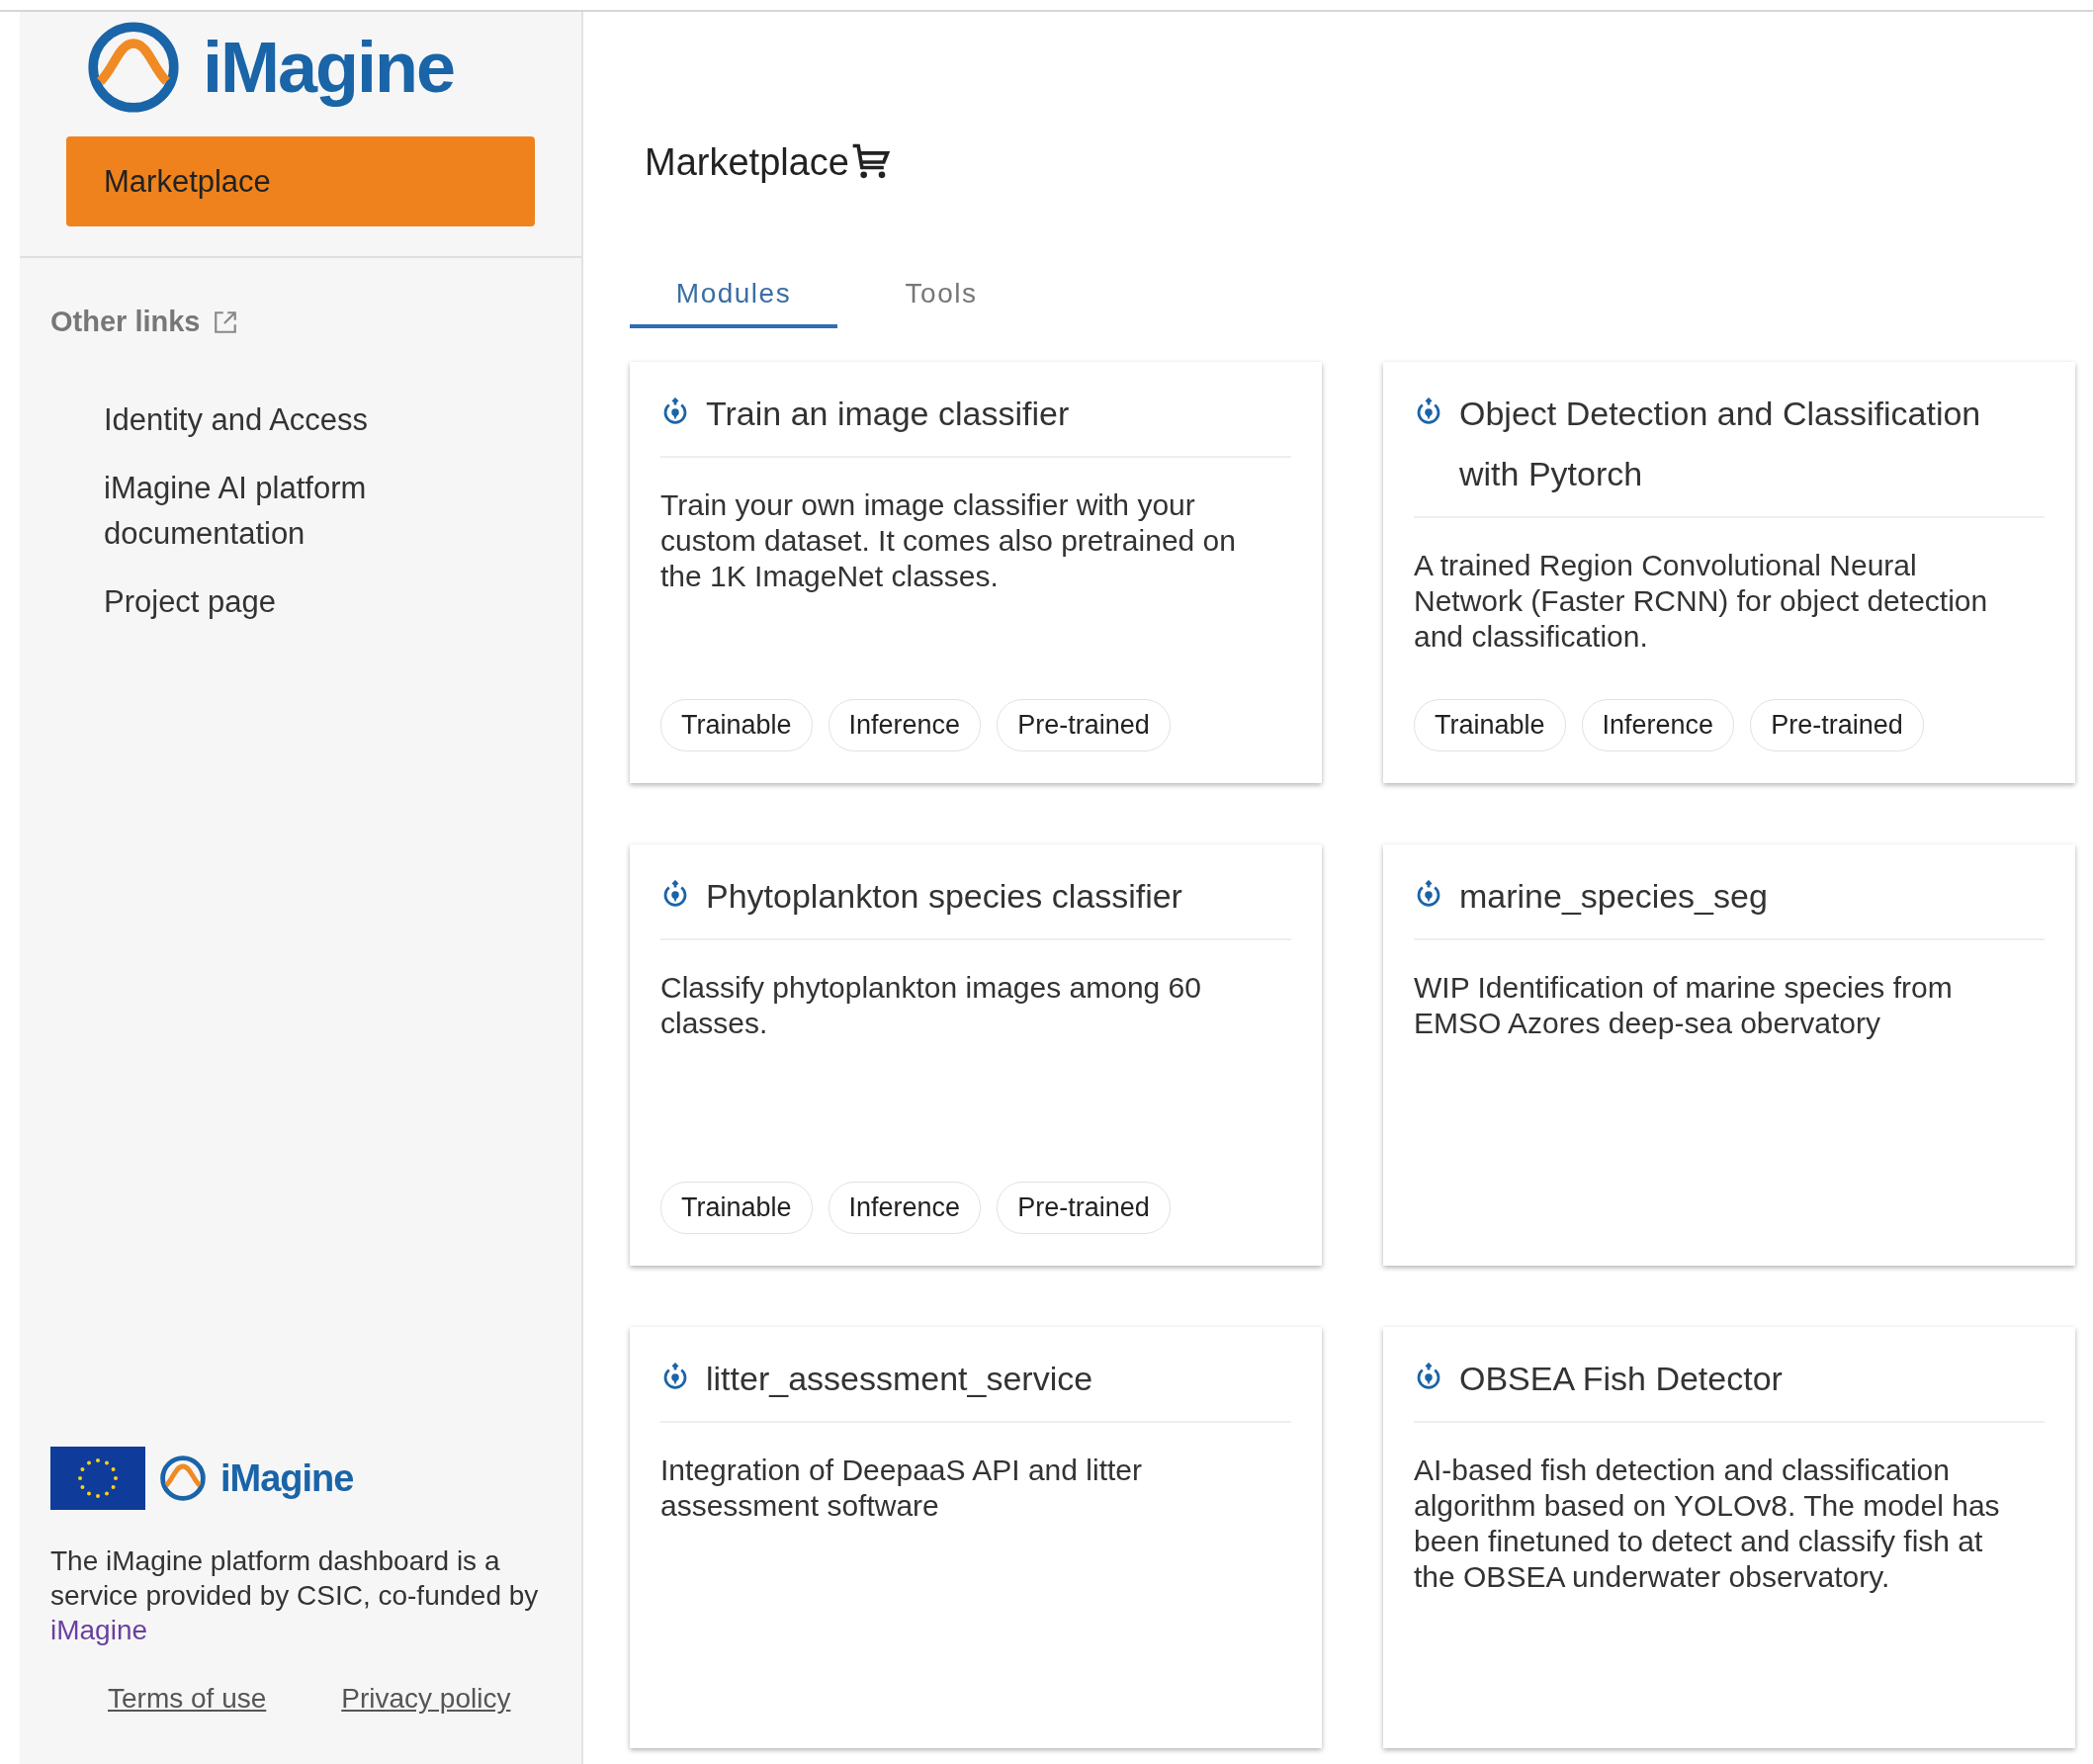 This screenshot has width=2093, height=1764. What do you see at coordinates (733, 295) in the screenshot?
I see `tab: Modules` at bounding box center [733, 295].